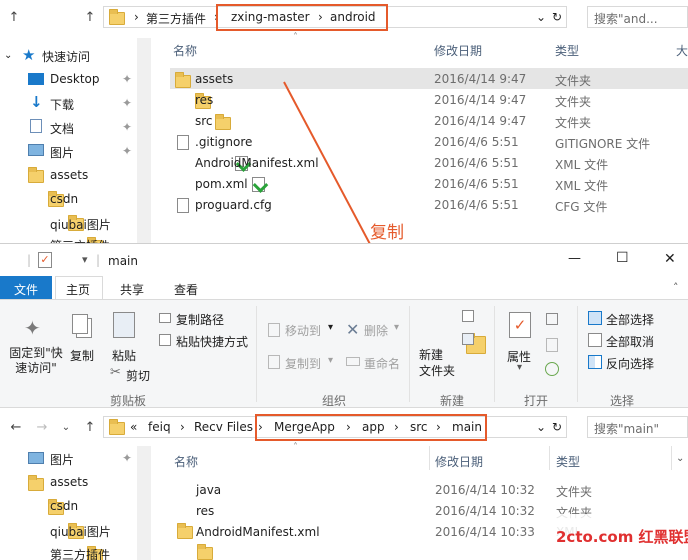 The width and height of the screenshot is (688, 560). Describe the element at coordinates (165, 318) in the screenshot. I see `copy-path-icon` at that location.